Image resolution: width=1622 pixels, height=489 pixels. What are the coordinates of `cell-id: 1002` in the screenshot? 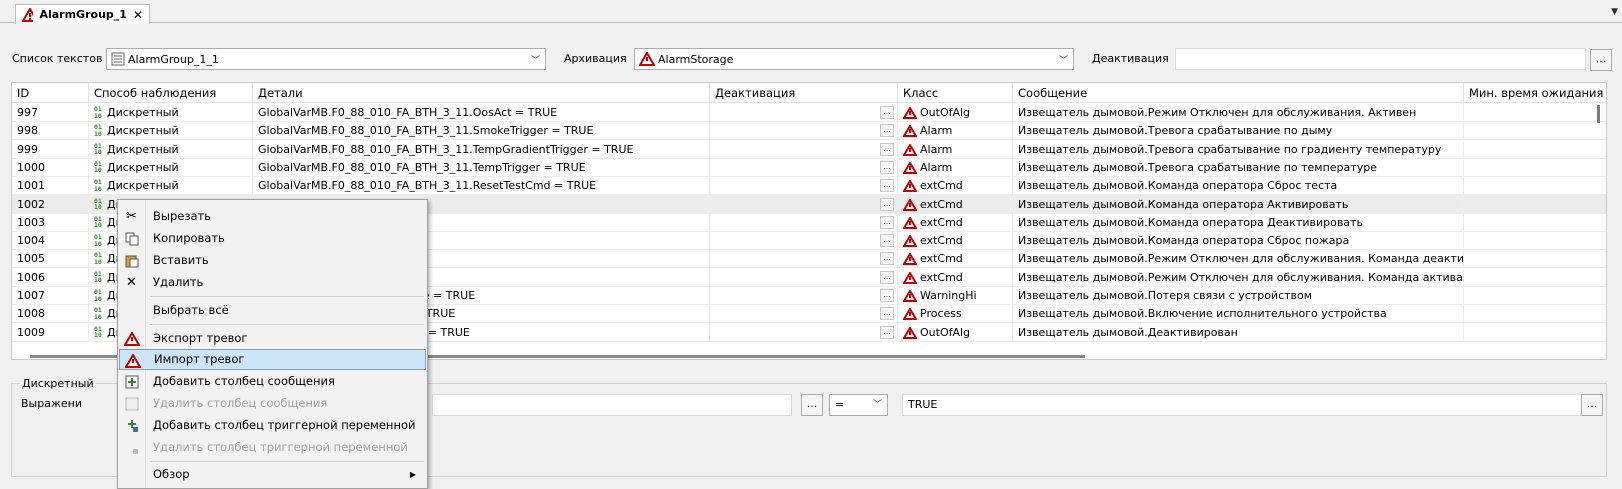 It's located at (50, 204).